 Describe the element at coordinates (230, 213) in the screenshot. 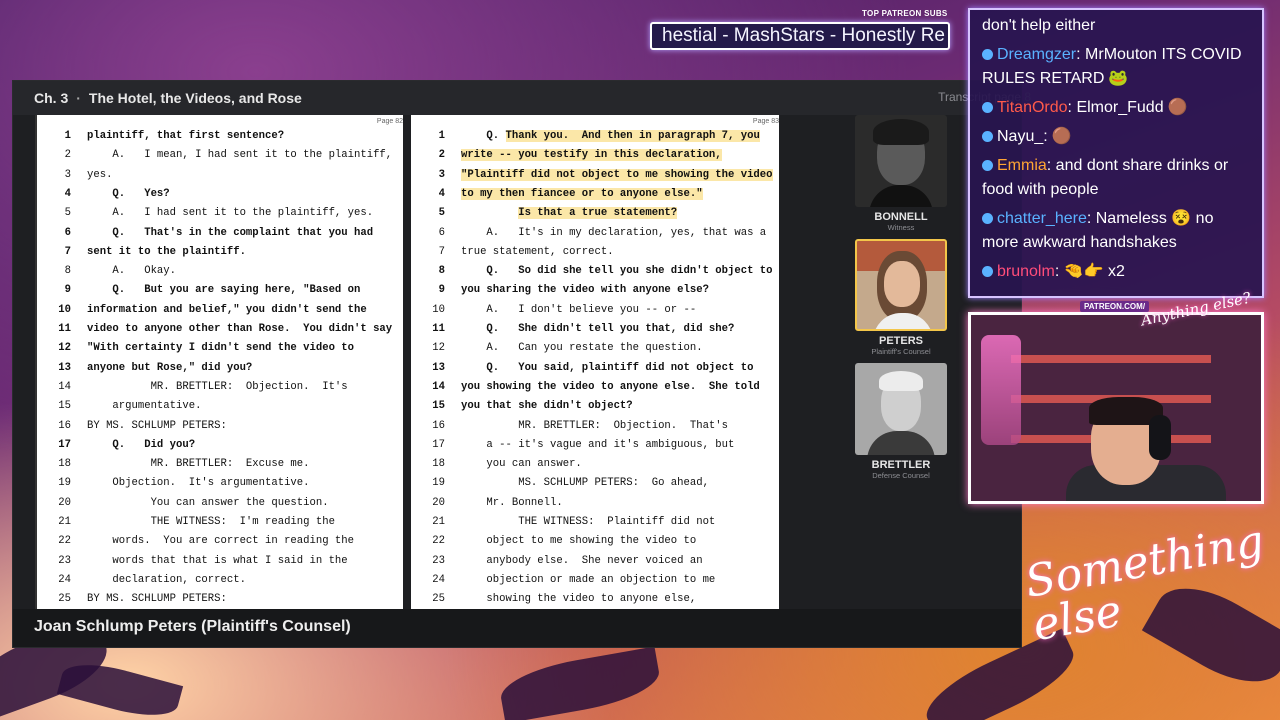

I see `line-text: A. I had sent it to the plaintiff, yes.` at that location.